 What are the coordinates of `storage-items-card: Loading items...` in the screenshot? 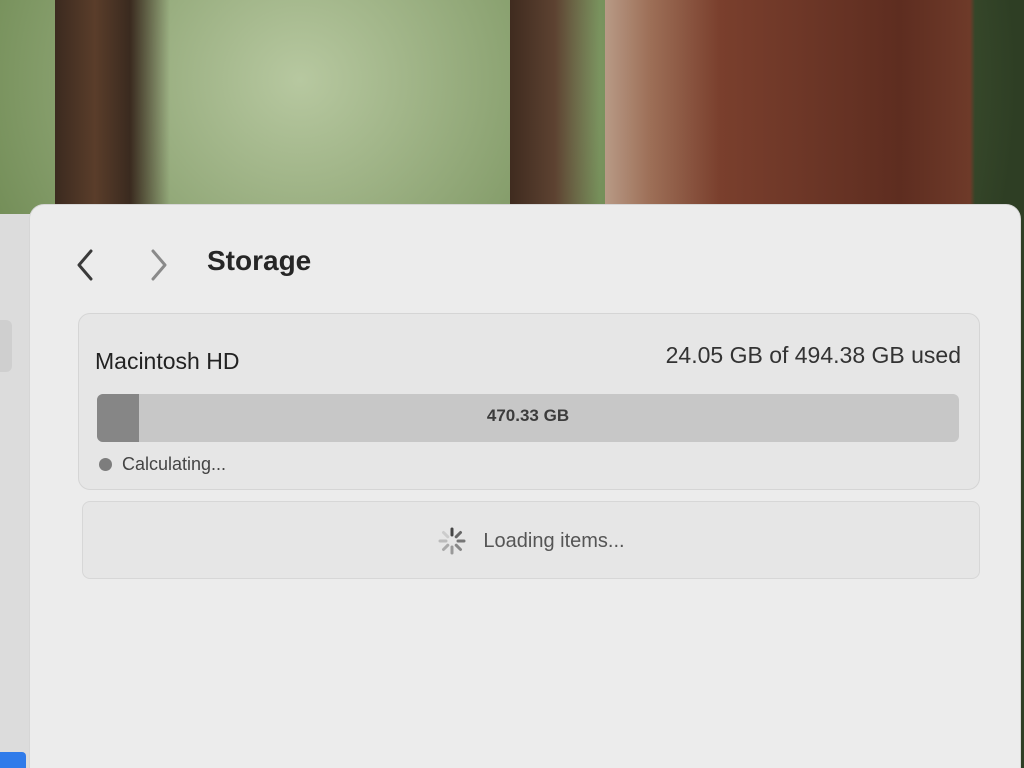 It's located at (531, 540).